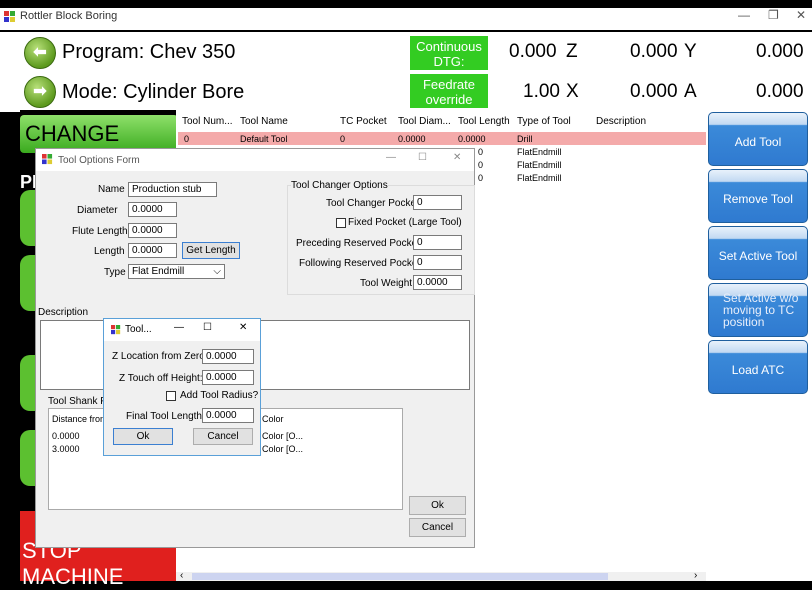 The height and width of the screenshot is (590, 812). I want to click on load-atc-button: Load ATC, so click(758, 367).